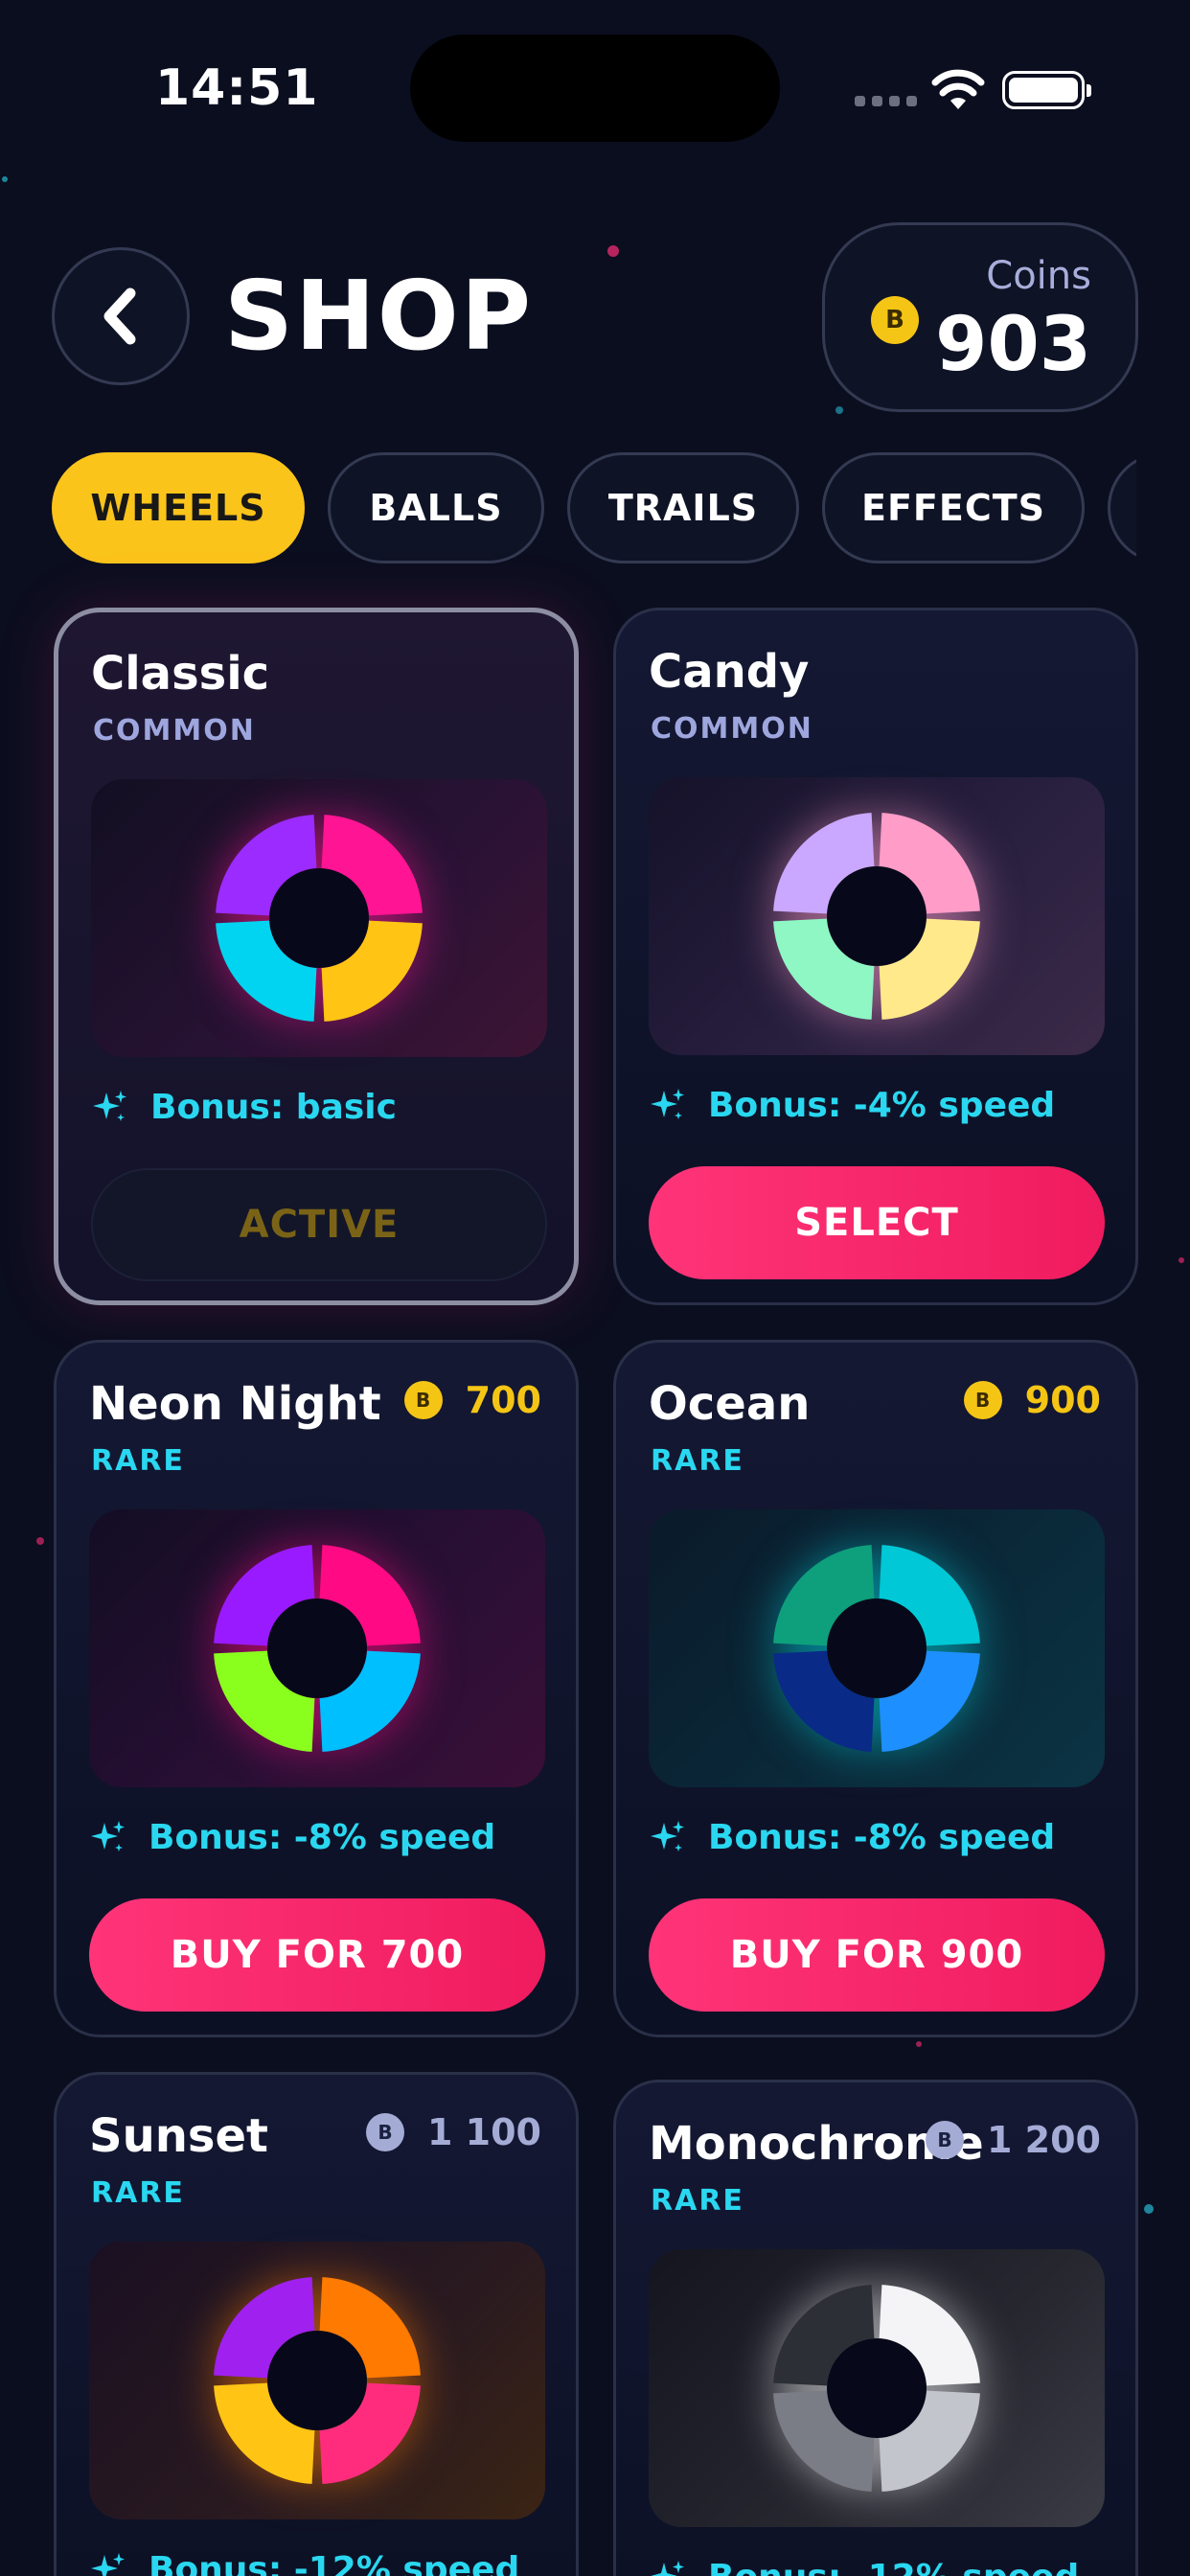  I want to click on select-button: SELECT, so click(877, 1222).